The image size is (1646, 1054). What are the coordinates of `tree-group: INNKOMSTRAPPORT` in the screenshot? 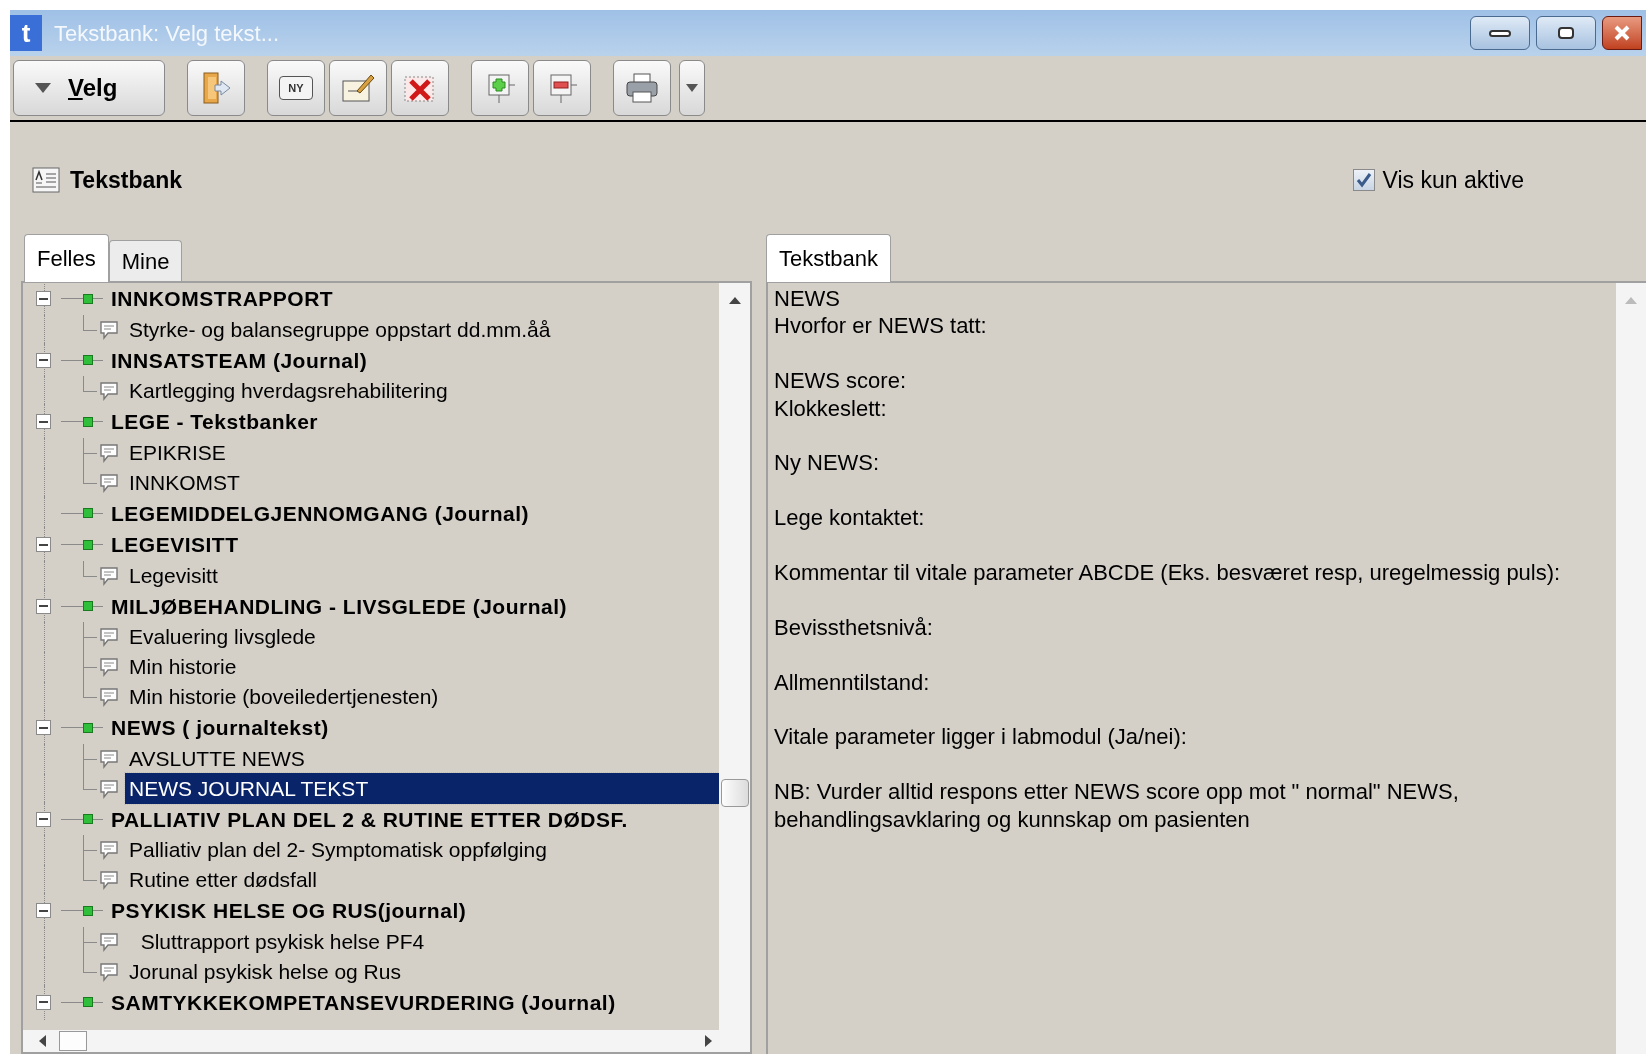 It's located at (222, 299).